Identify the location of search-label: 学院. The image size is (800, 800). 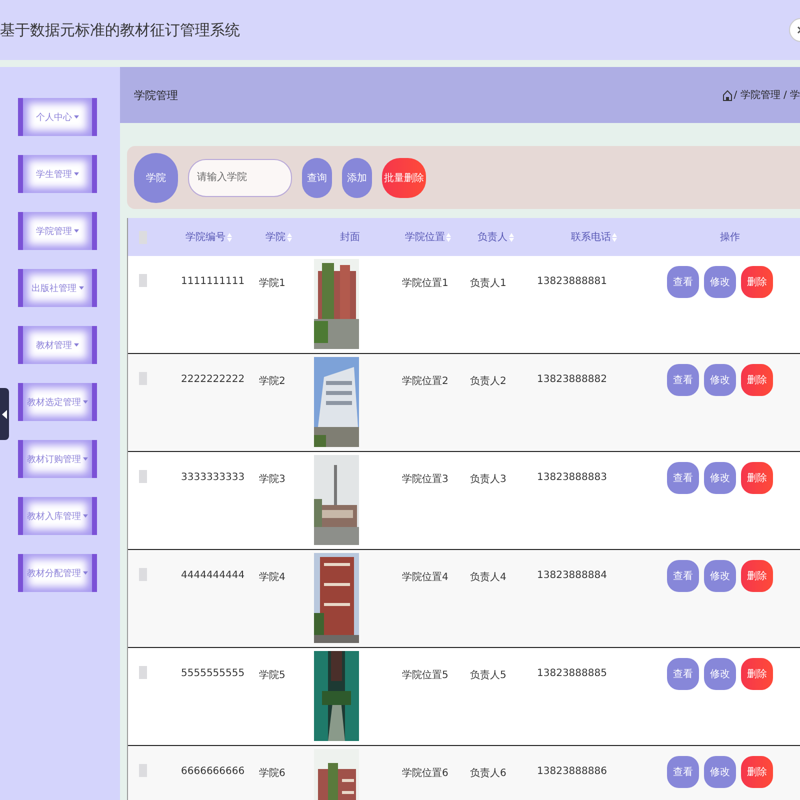
(156, 177).